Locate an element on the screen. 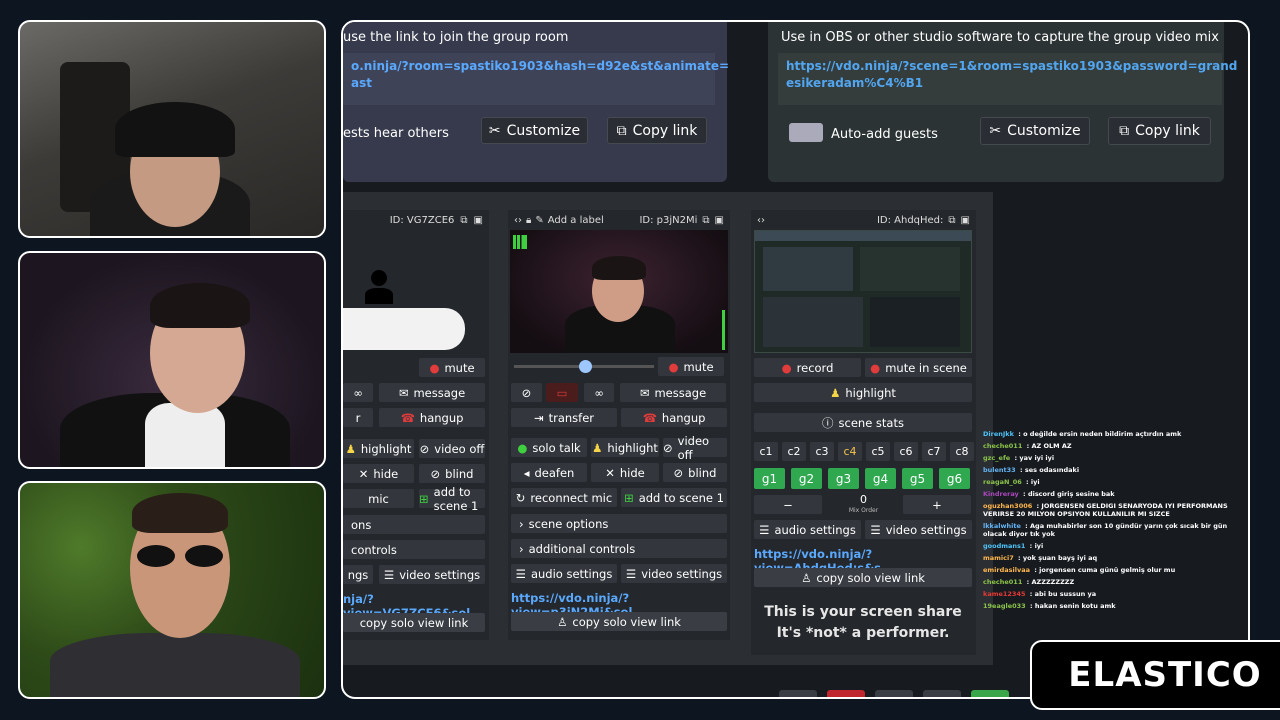  mute-icon: ● is located at coordinates (875, 367).